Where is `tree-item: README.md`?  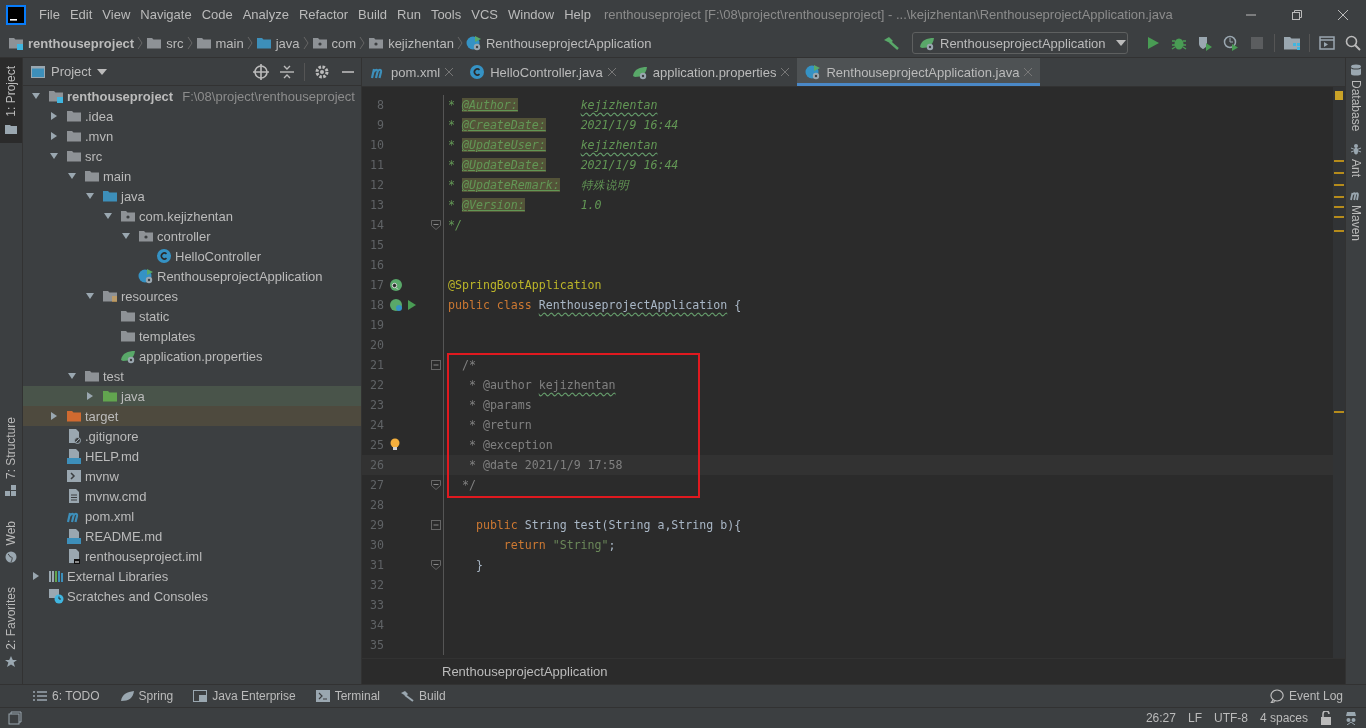
tree-item: README.md is located at coordinates (192, 536).